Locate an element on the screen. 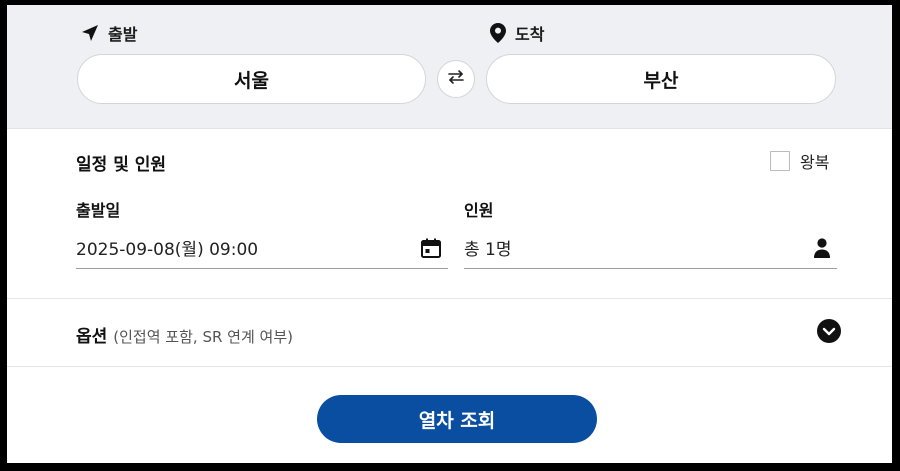  arrival-station-name: 부산 is located at coordinates (661, 80).